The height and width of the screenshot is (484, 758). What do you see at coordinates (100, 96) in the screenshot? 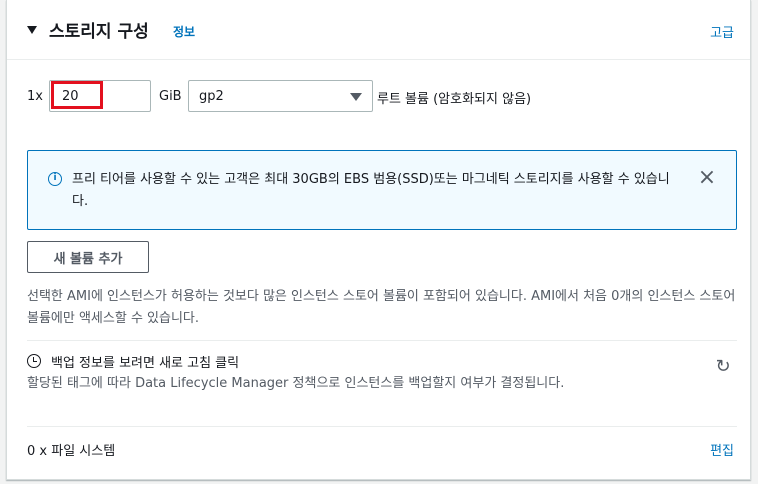
I see `volume-size-input` at bounding box center [100, 96].